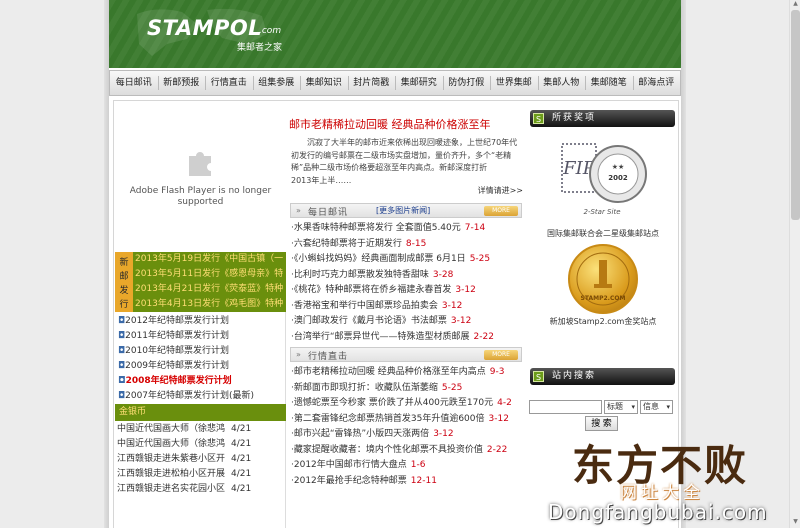  I want to click on nav-item: 集邮知识, so click(324, 83).